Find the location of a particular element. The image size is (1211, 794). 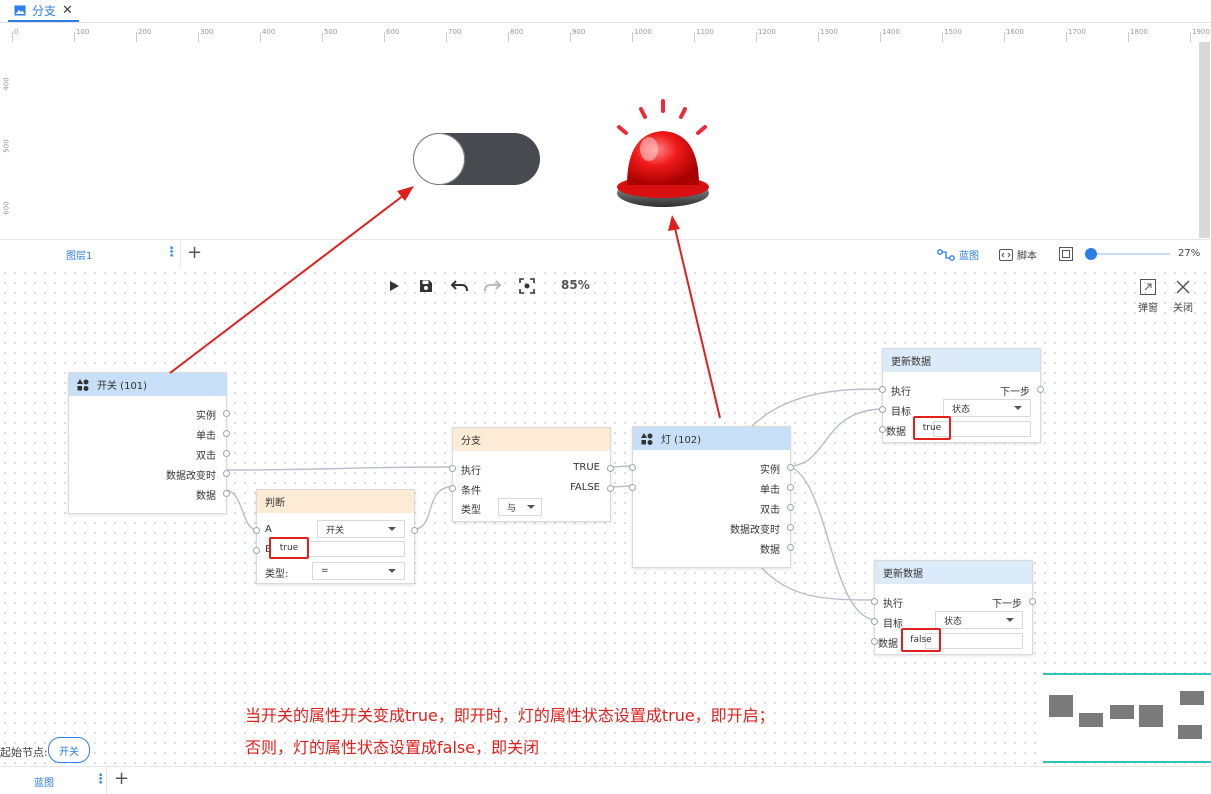

type-value: = is located at coordinates (325, 571).